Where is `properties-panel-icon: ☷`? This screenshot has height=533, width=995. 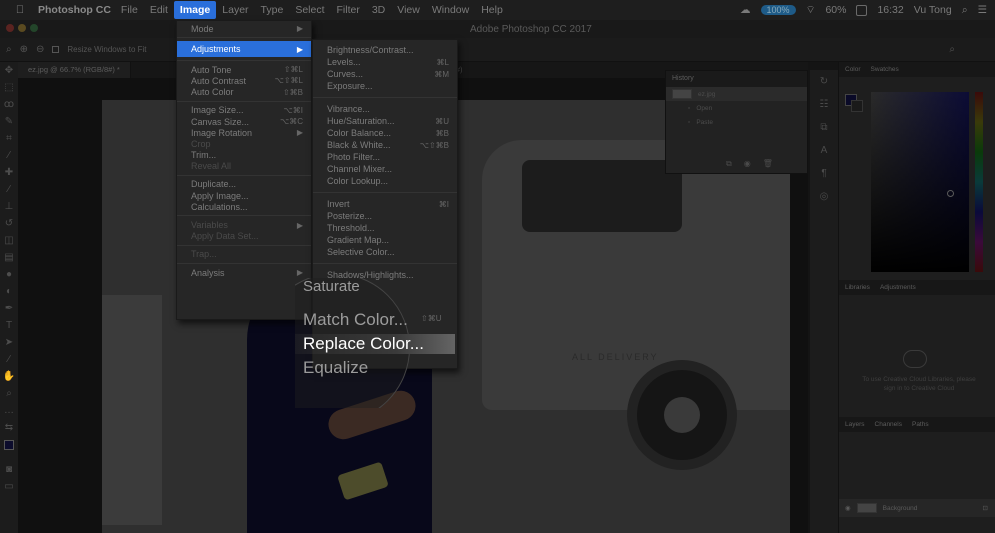
properties-panel-icon: ☷ is located at coordinates (824, 104).